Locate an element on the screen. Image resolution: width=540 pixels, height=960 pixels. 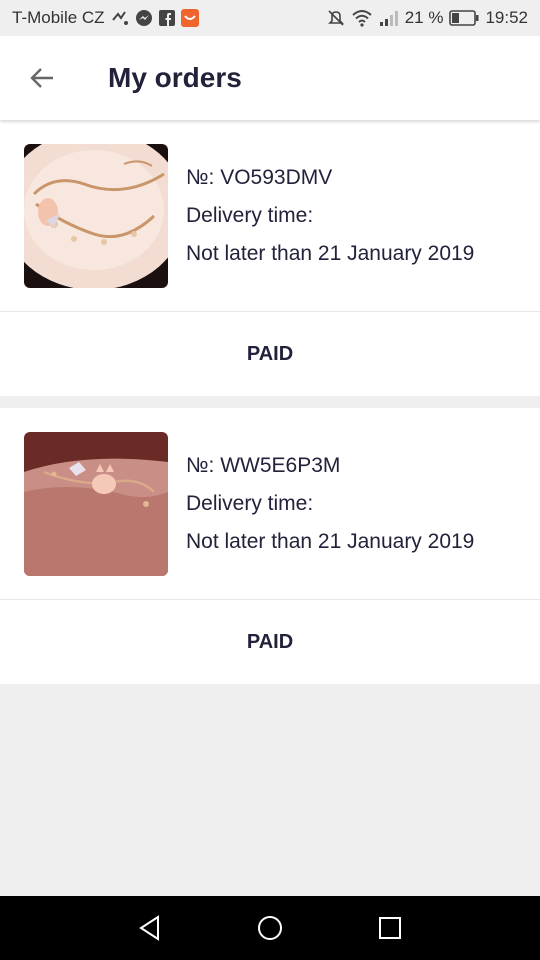
app-bar: My orders is located at coordinates (270, 78).